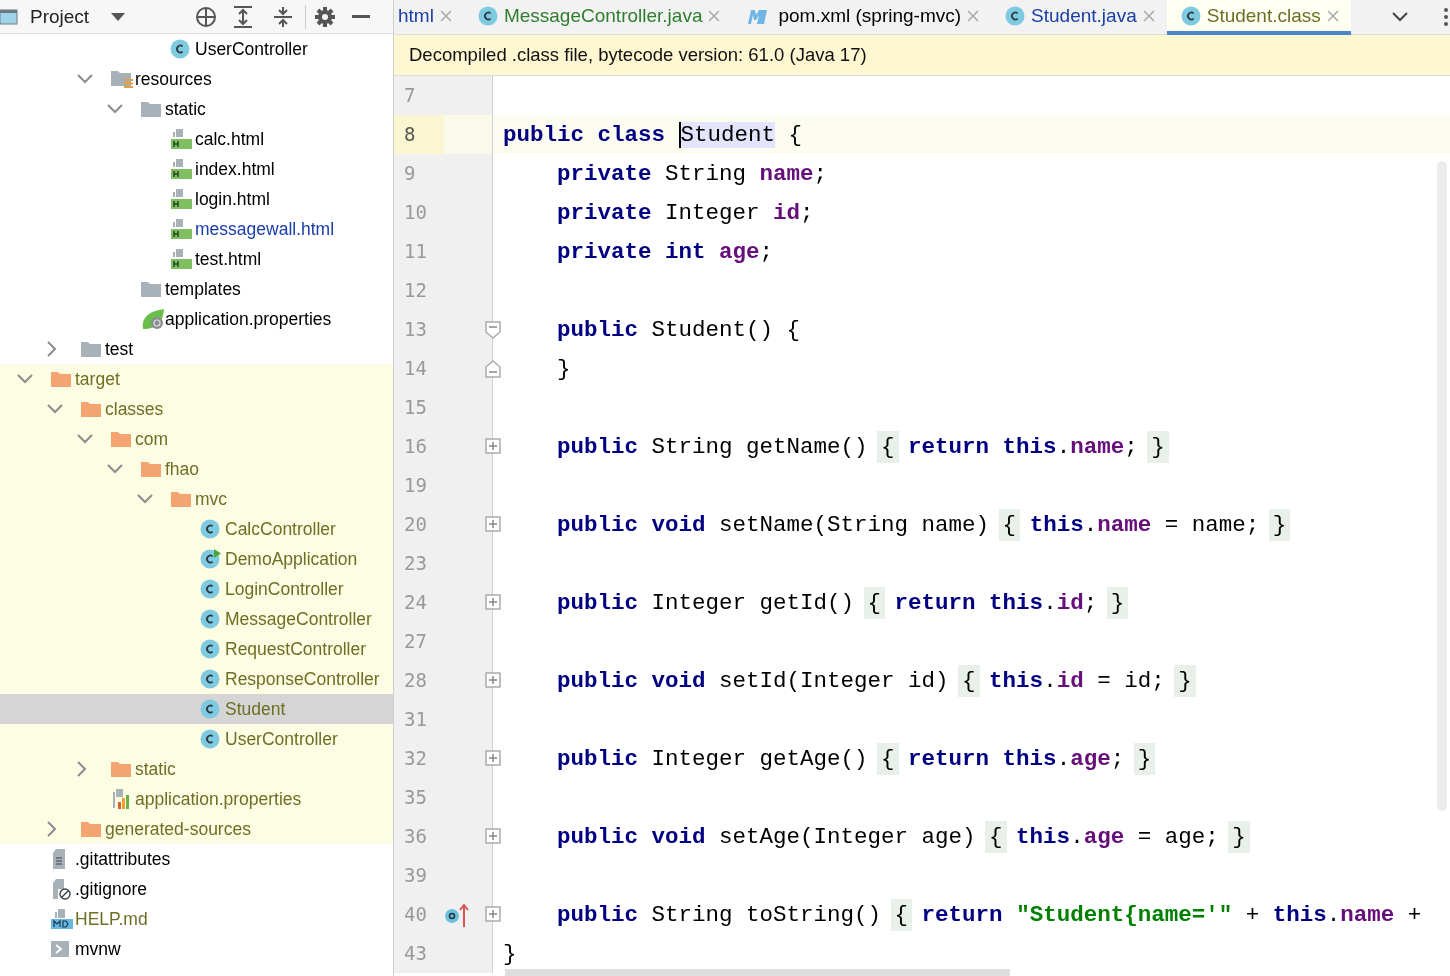 The image size is (1450, 976). Describe the element at coordinates (62, 919) in the screenshot. I see `markdown-file-icon` at that location.